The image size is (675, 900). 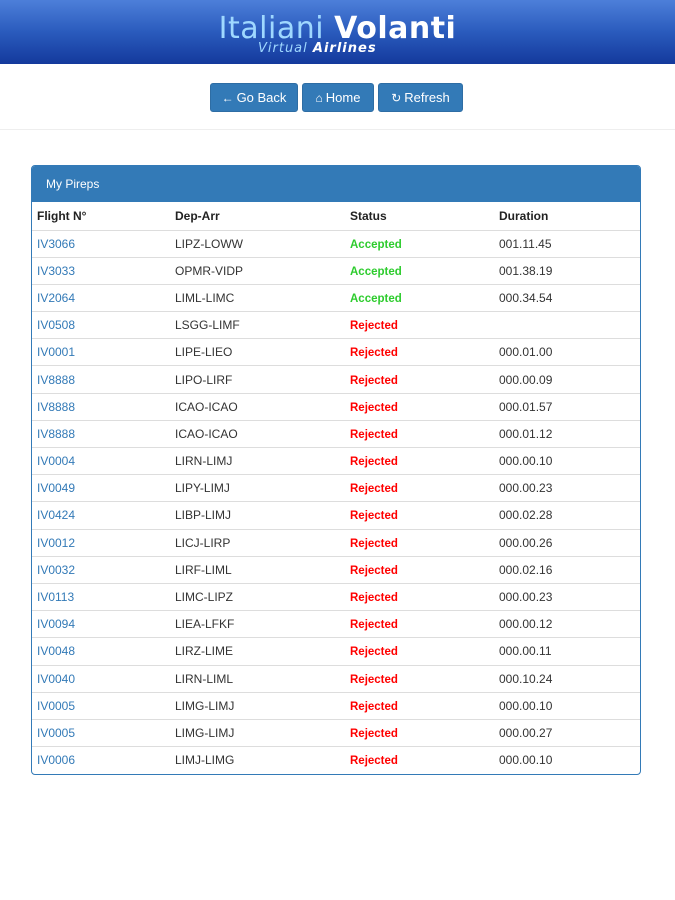 I want to click on table-row: IV0005 LIMG-LIMJ Rejected 000.00.10, so click(x=336, y=705).